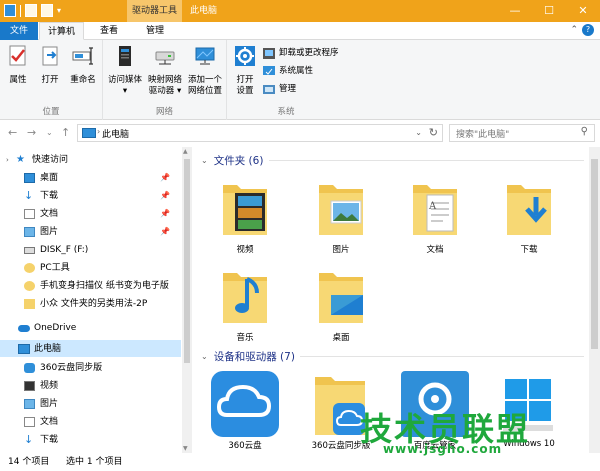 The image size is (600, 471). What do you see at coordinates (296, 71) in the screenshot?
I see `system-properties-label: 系统属性` at bounding box center [296, 71].